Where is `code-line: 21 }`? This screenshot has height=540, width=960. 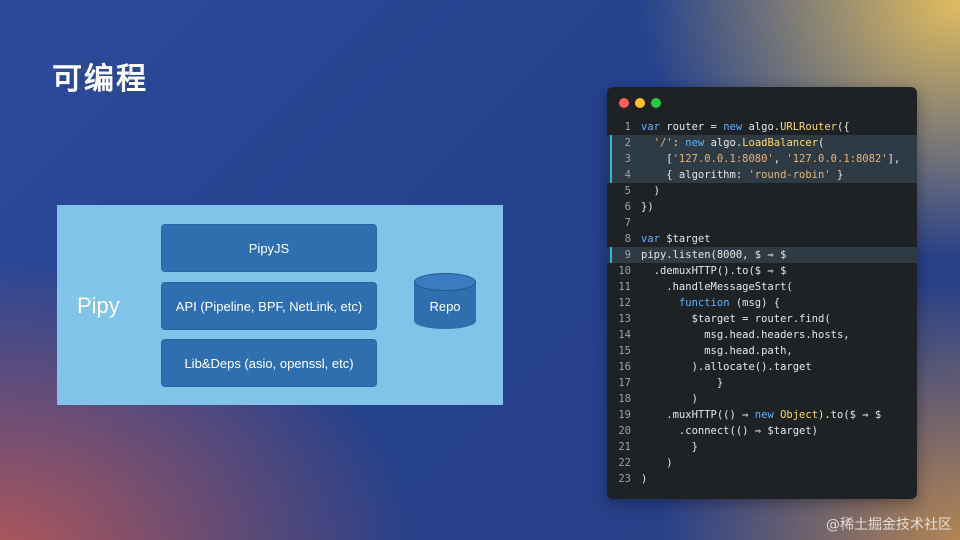 code-line: 21 } is located at coordinates (762, 447).